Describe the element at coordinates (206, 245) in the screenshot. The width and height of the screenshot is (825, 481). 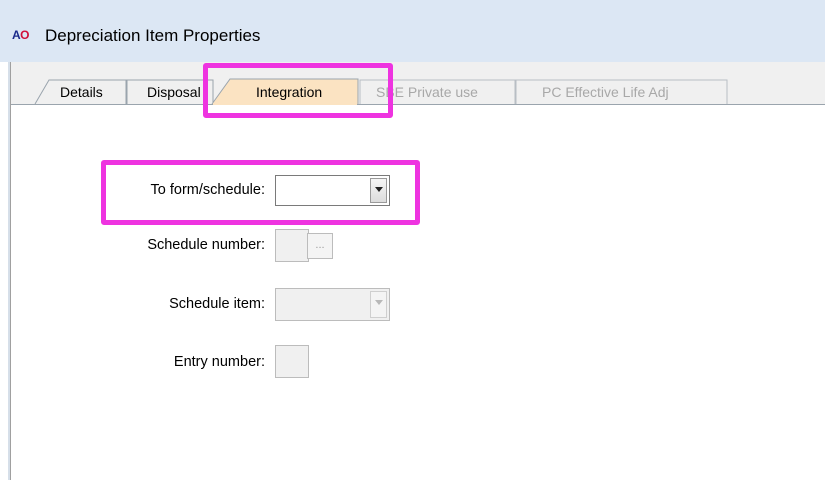
I see `schedule-number-label: Schedule number:` at that location.